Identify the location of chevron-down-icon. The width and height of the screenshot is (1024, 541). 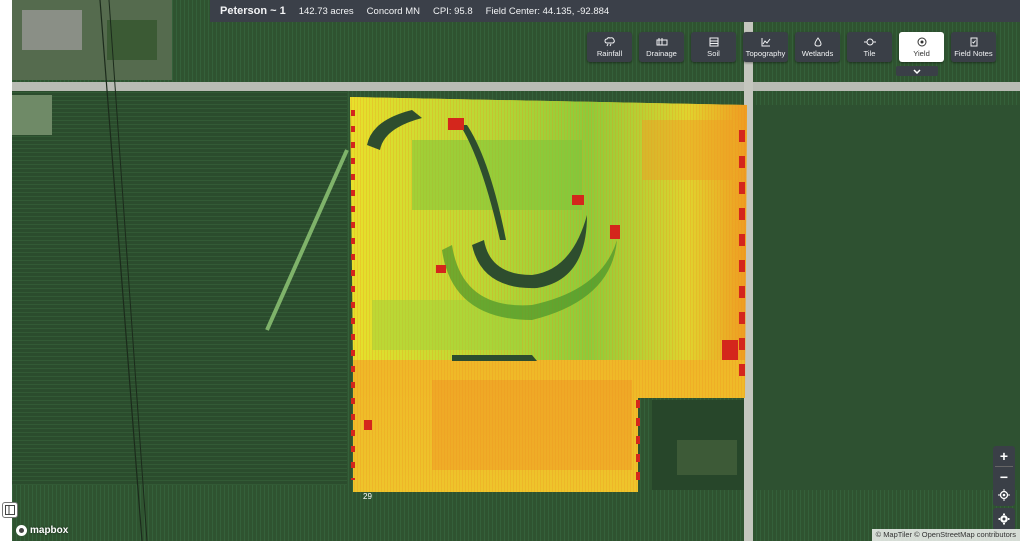
(917, 71).